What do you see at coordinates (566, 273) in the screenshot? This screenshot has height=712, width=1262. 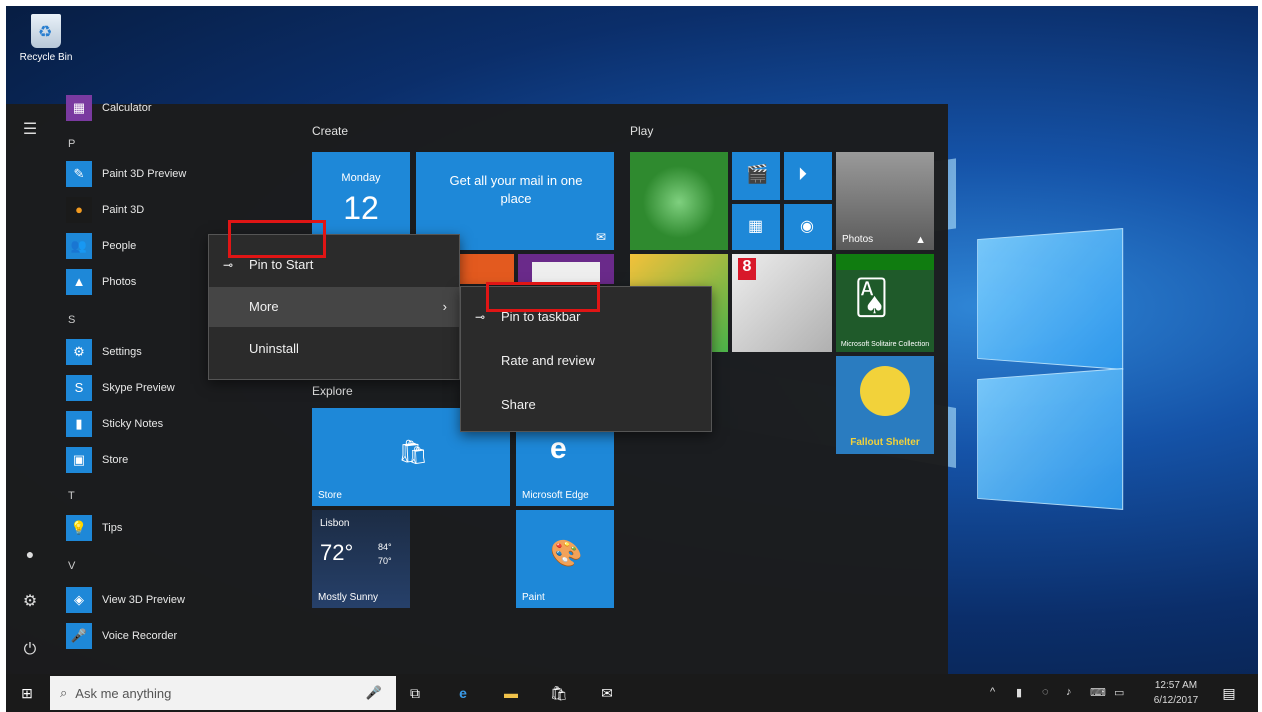 I see `tile-preview` at bounding box center [566, 273].